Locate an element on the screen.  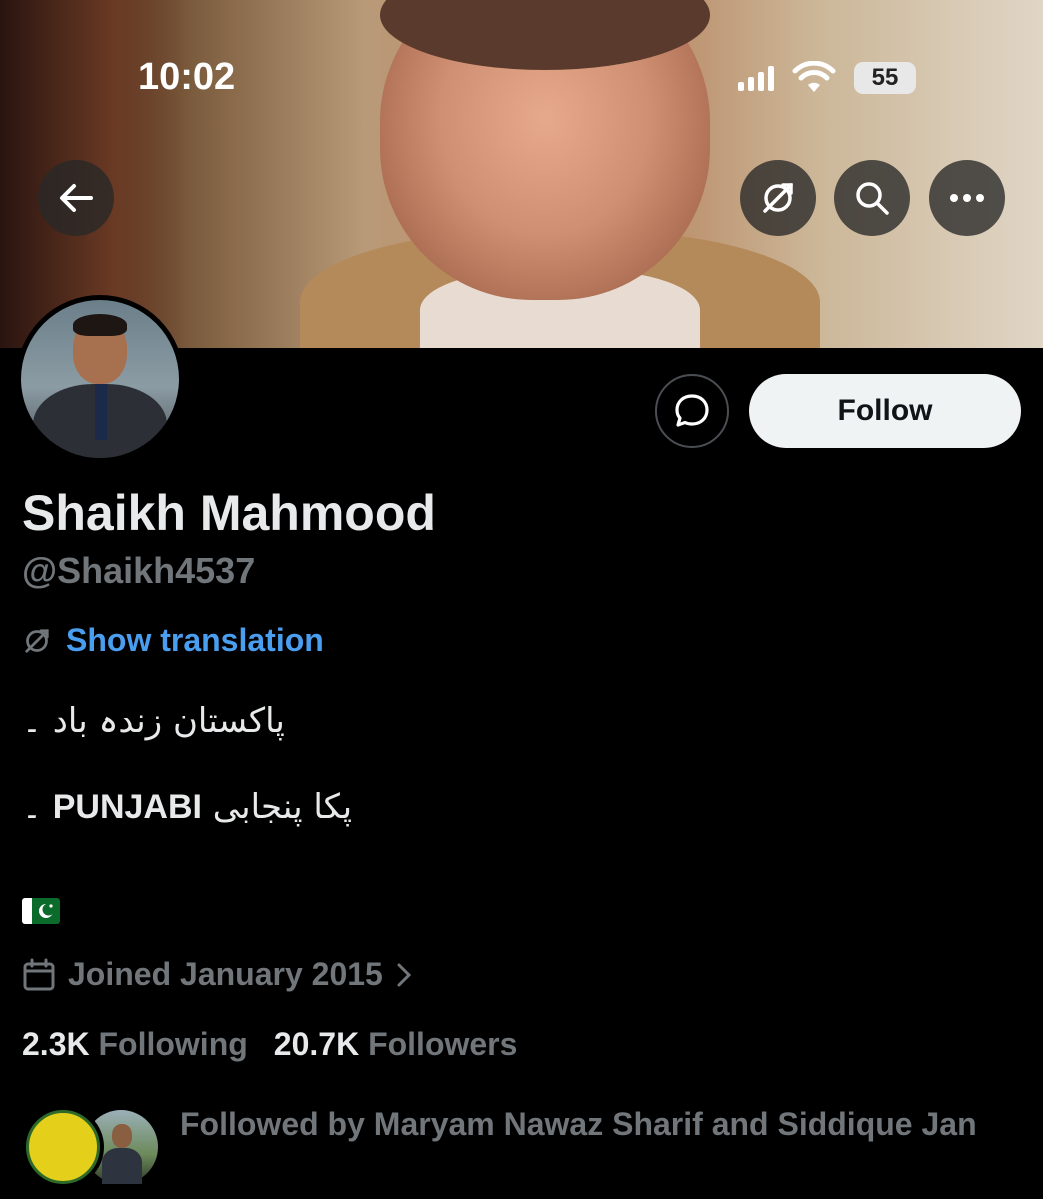
followed-by-avatars is located at coordinates (92, 1148).